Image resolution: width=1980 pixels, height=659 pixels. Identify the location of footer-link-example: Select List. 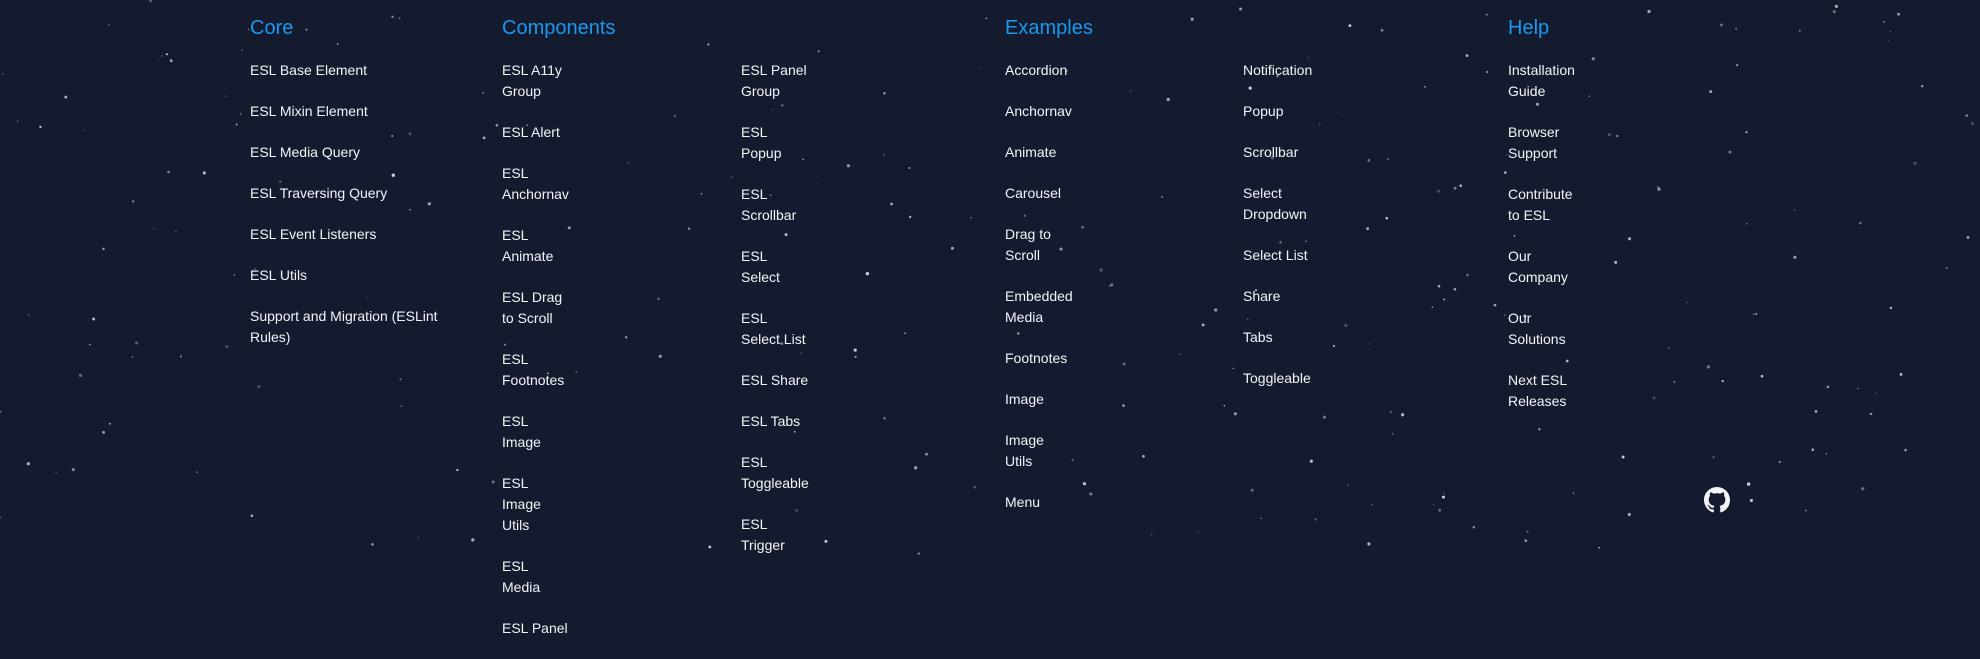
(1277, 255).